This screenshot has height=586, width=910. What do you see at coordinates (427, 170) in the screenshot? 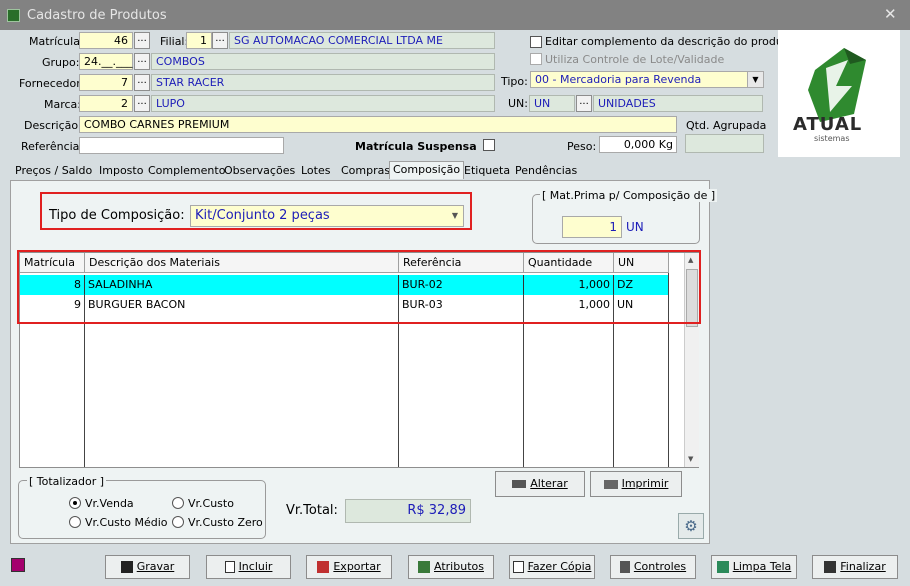
I see `tab-composicao: Composição` at bounding box center [427, 170].